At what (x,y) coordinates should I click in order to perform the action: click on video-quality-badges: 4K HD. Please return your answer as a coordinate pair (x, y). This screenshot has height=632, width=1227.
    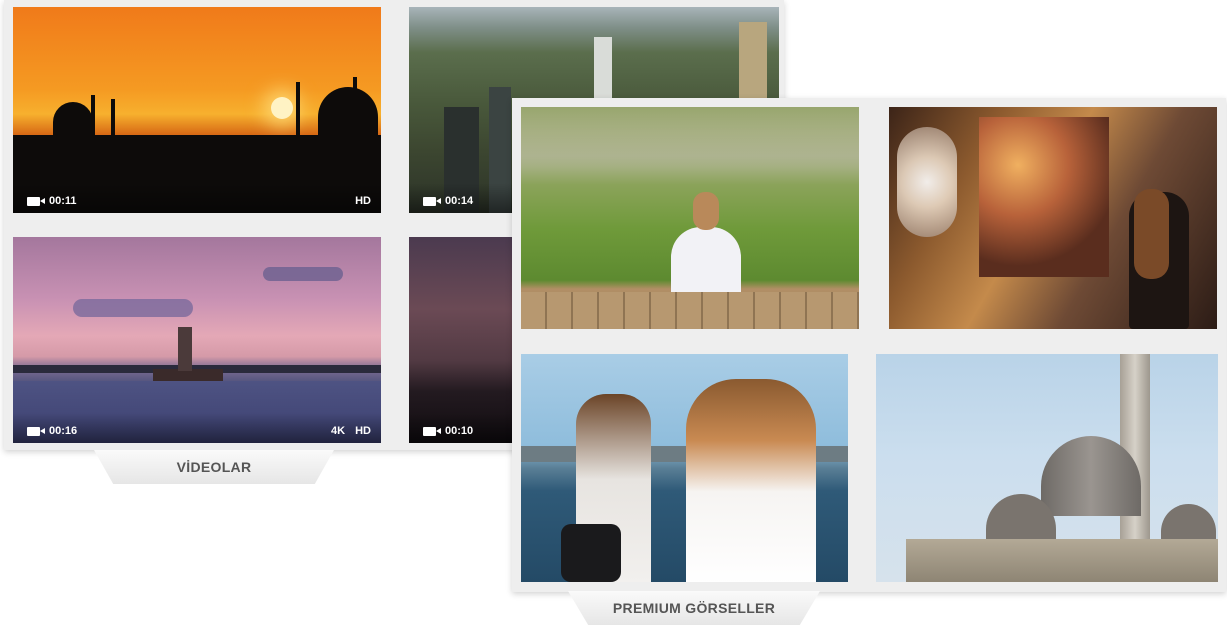
    Looking at the image, I should click on (351, 431).